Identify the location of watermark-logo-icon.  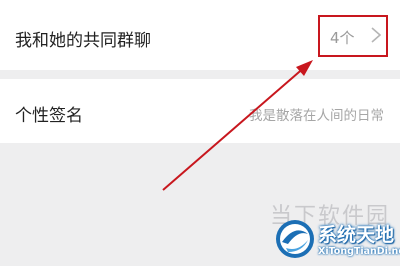
(295, 239).